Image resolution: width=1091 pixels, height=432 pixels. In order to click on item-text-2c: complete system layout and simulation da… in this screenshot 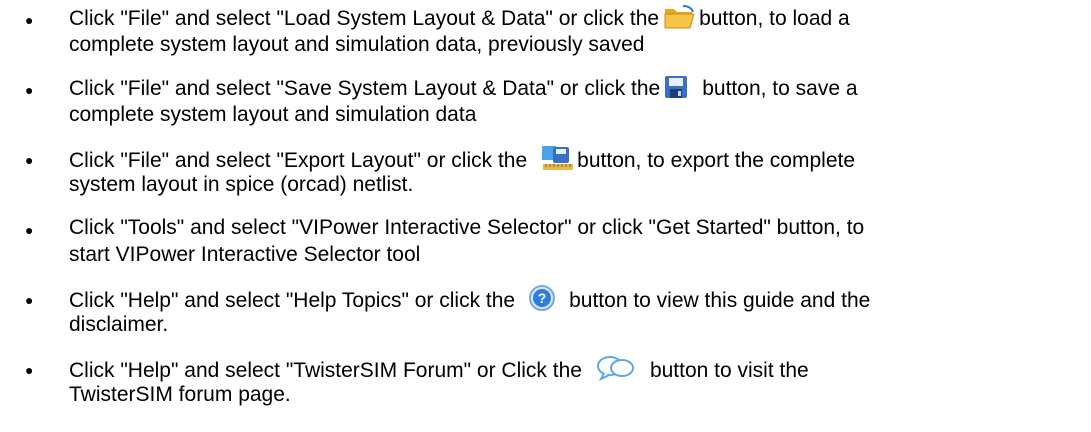, I will do `click(273, 114)`.